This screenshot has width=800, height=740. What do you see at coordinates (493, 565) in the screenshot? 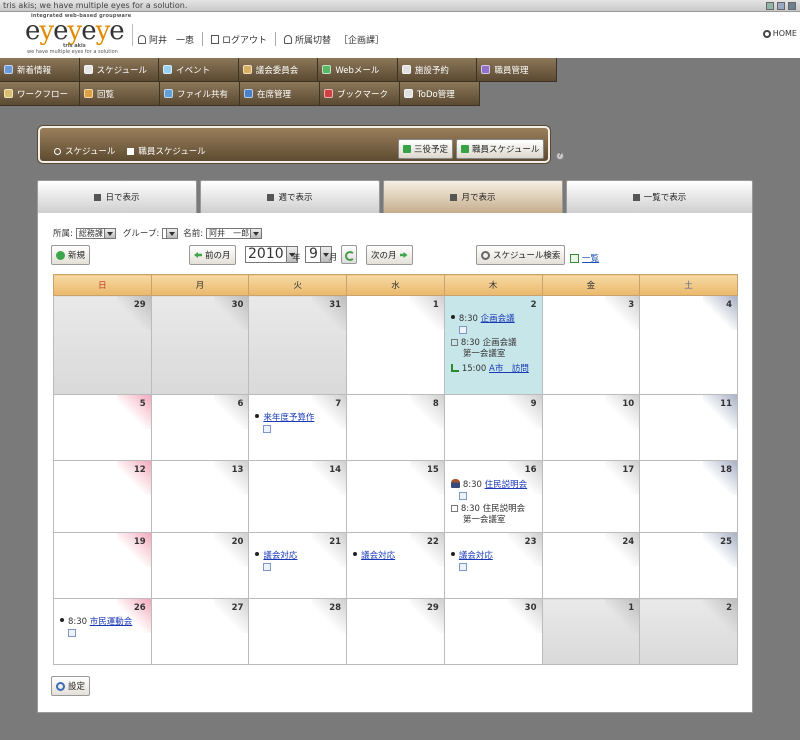
I see `calendar-day: 23 議会対応` at bounding box center [493, 565].